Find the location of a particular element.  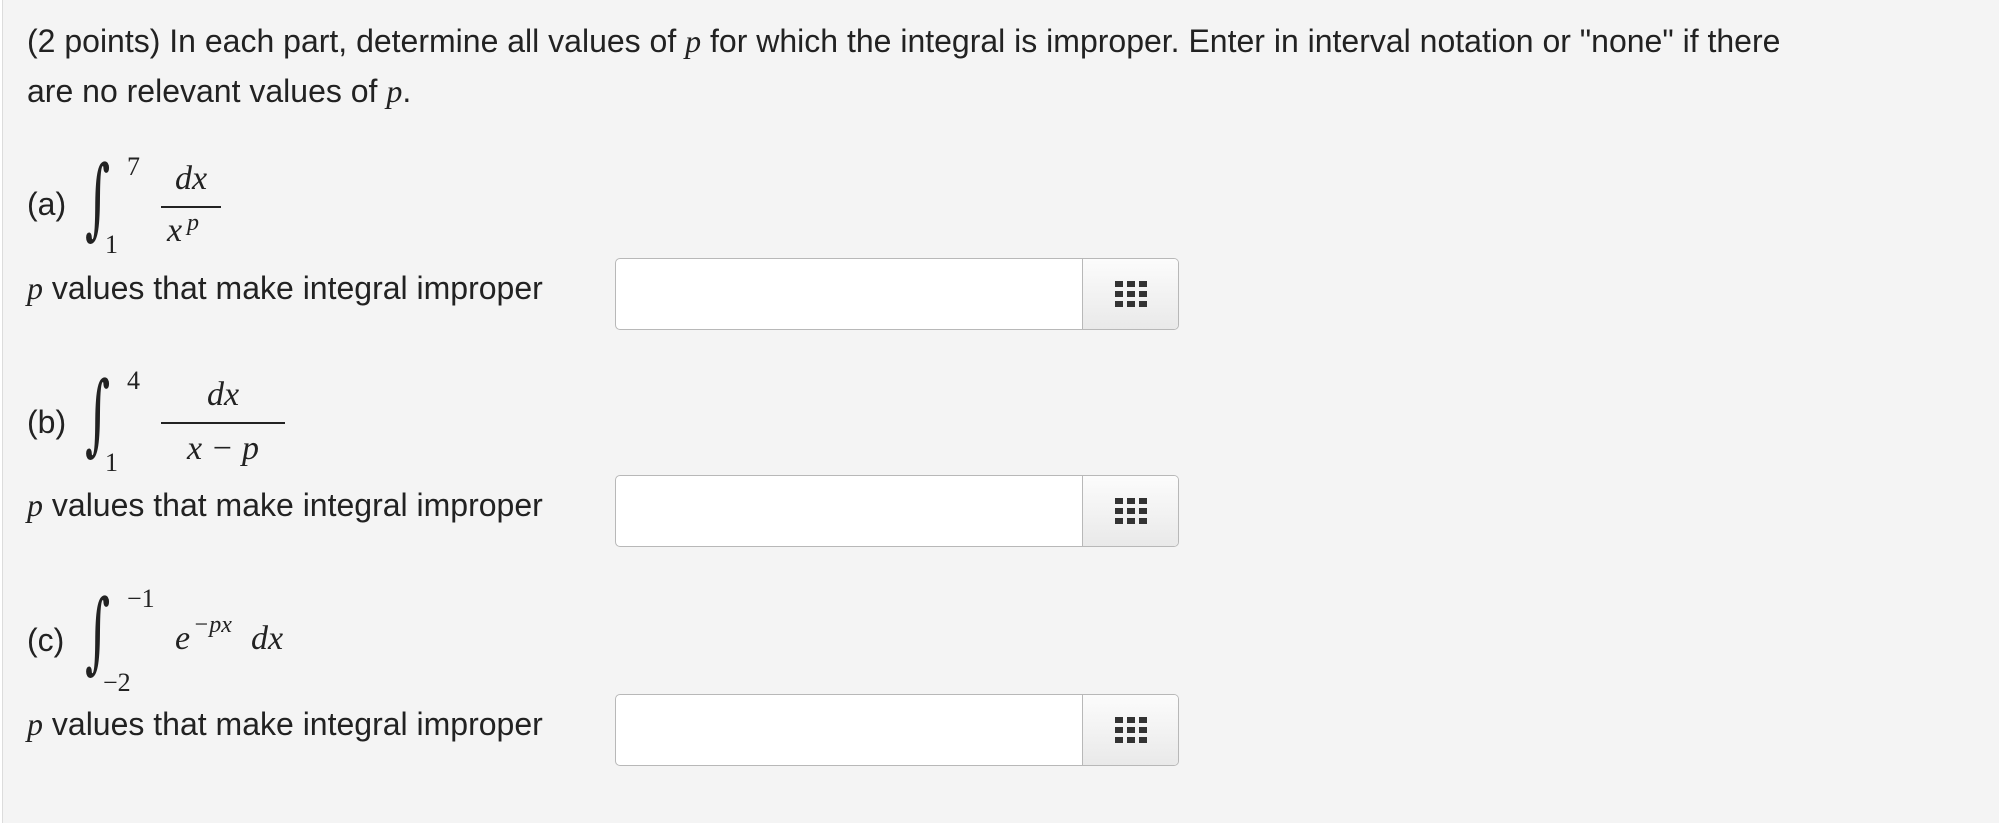

part-b-prompt: p values that make integral improper is located at coordinates (285, 505).